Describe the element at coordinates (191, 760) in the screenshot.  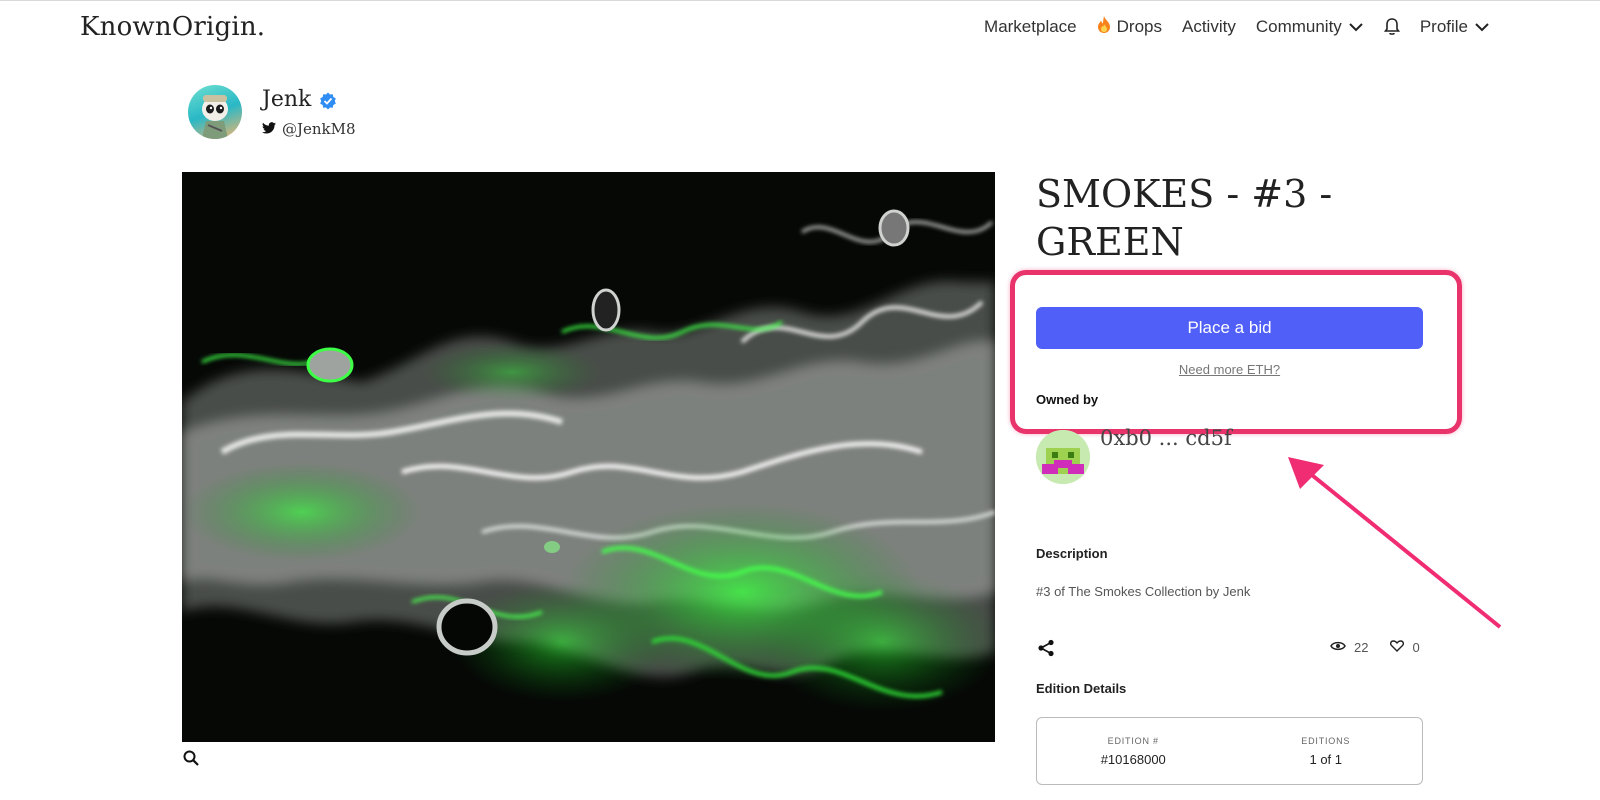
I see `zoom-icon` at that location.